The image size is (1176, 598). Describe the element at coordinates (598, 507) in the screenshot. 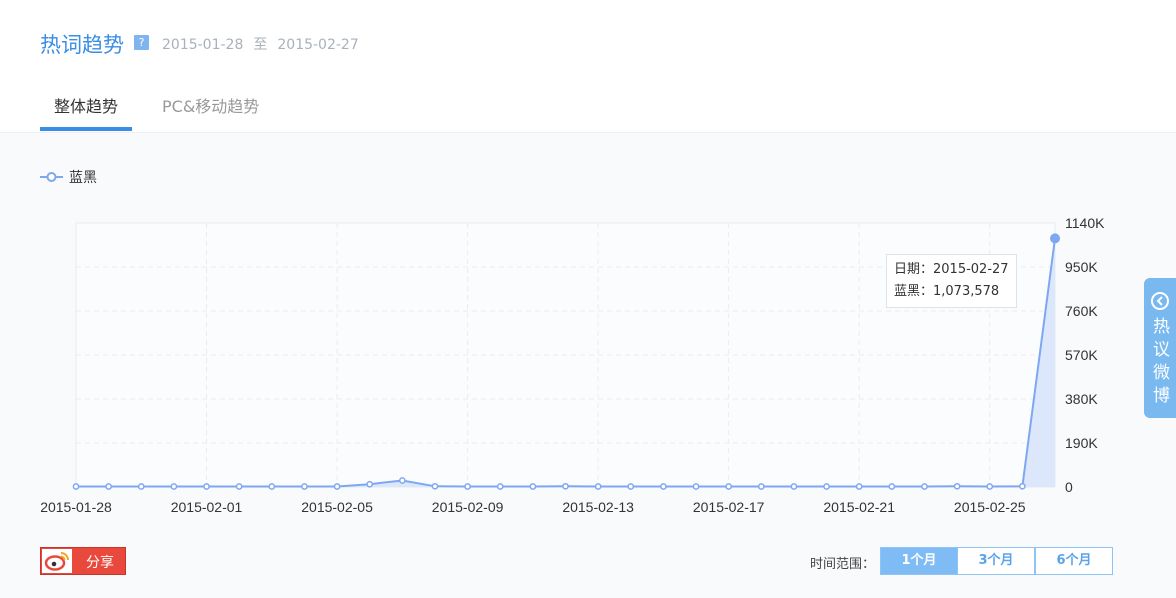

I see `x-tick-label: 2015-02-13` at that location.